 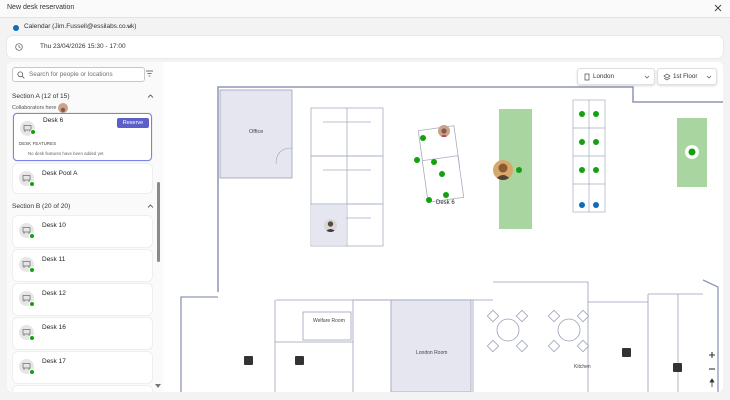 What do you see at coordinates (712, 355) in the screenshot?
I see `zoom-in-icon` at bounding box center [712, 355].